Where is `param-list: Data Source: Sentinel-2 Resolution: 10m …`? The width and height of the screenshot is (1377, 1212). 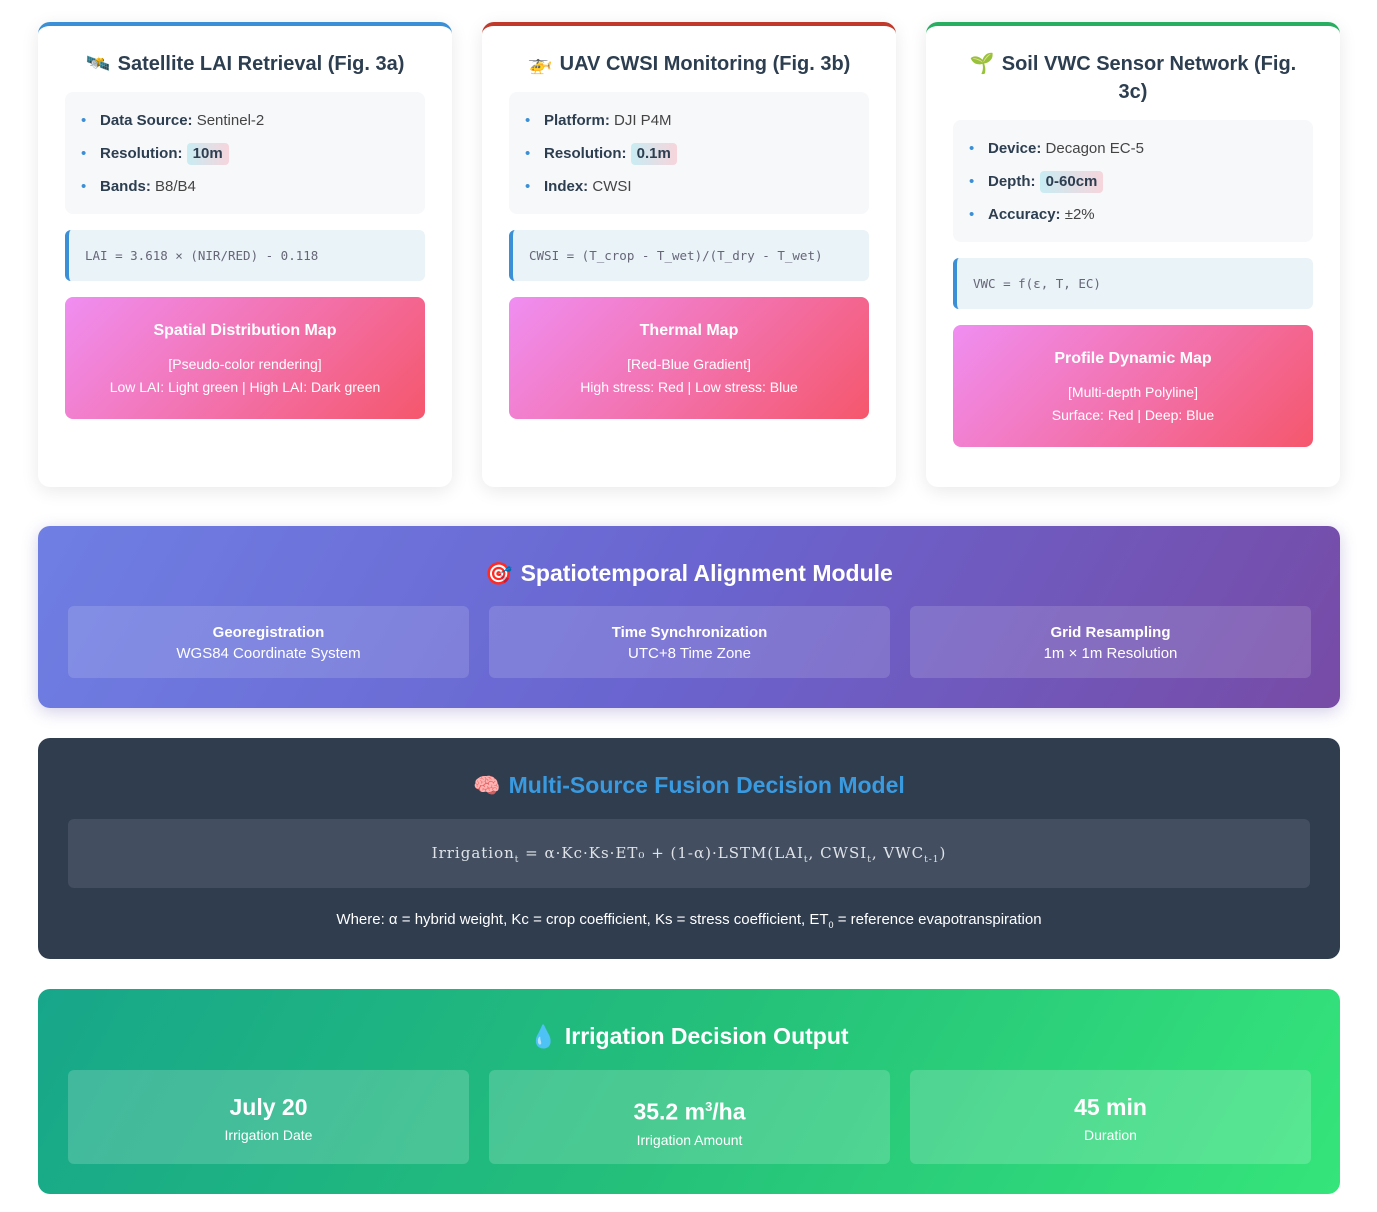
param-list: Data Source: Sentinel-2 Resolution: 10m … is located at coordinates (245, 153).